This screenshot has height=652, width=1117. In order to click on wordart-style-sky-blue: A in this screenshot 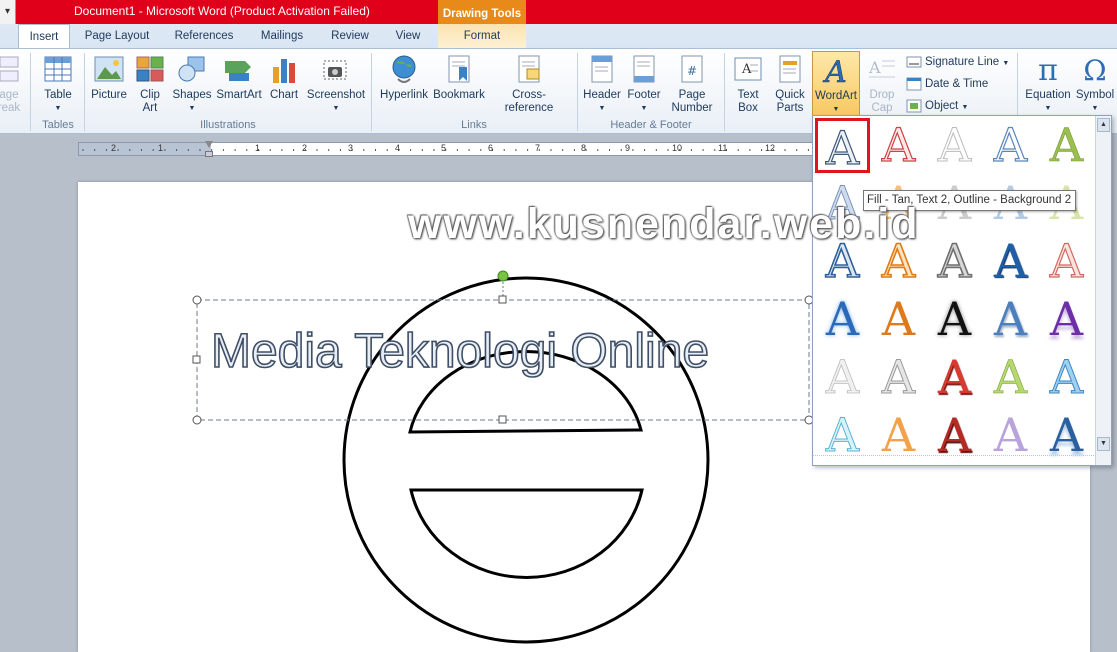, I will do `click(1066, 377)`.